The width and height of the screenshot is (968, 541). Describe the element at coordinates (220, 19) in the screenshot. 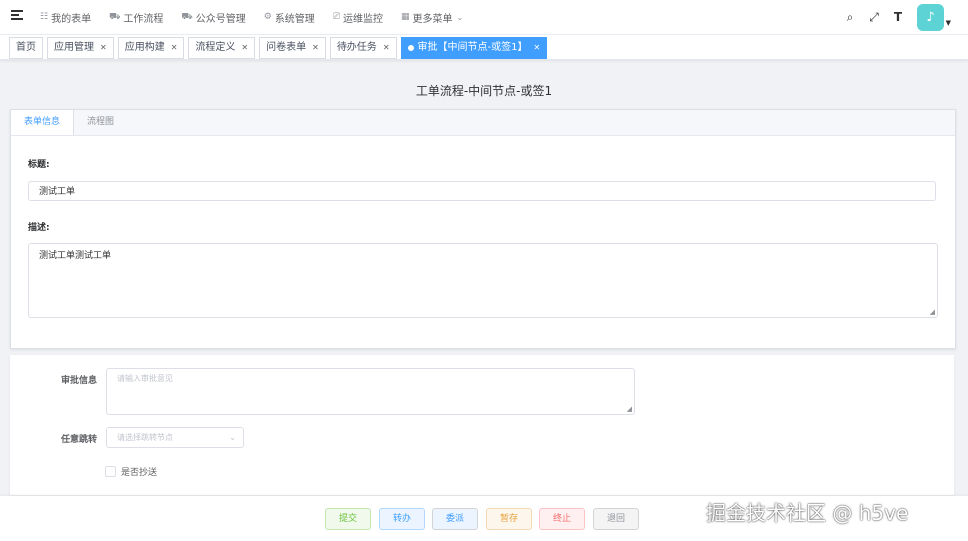

I see `menu-item-label: 公众号管理` at that location.